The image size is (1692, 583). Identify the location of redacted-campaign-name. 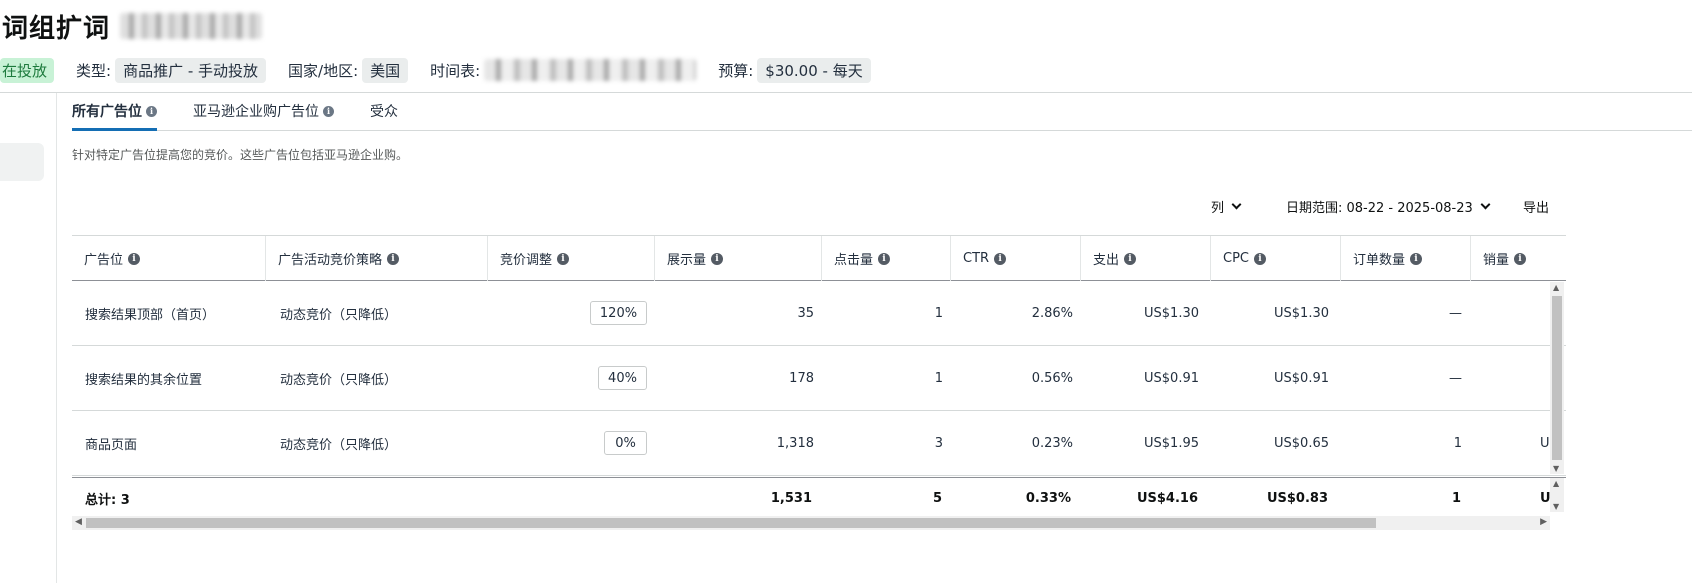
(191, 26).